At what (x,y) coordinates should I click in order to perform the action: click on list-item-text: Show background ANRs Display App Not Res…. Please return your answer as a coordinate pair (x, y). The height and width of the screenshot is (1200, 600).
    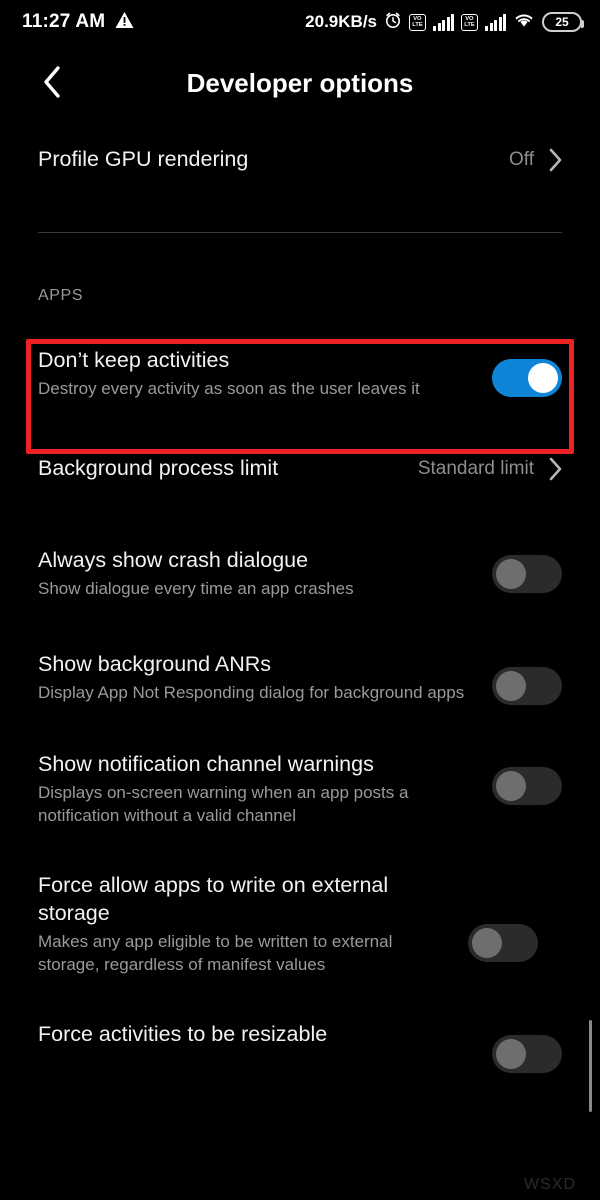
    Looking at the image, I should click on (265, 678).